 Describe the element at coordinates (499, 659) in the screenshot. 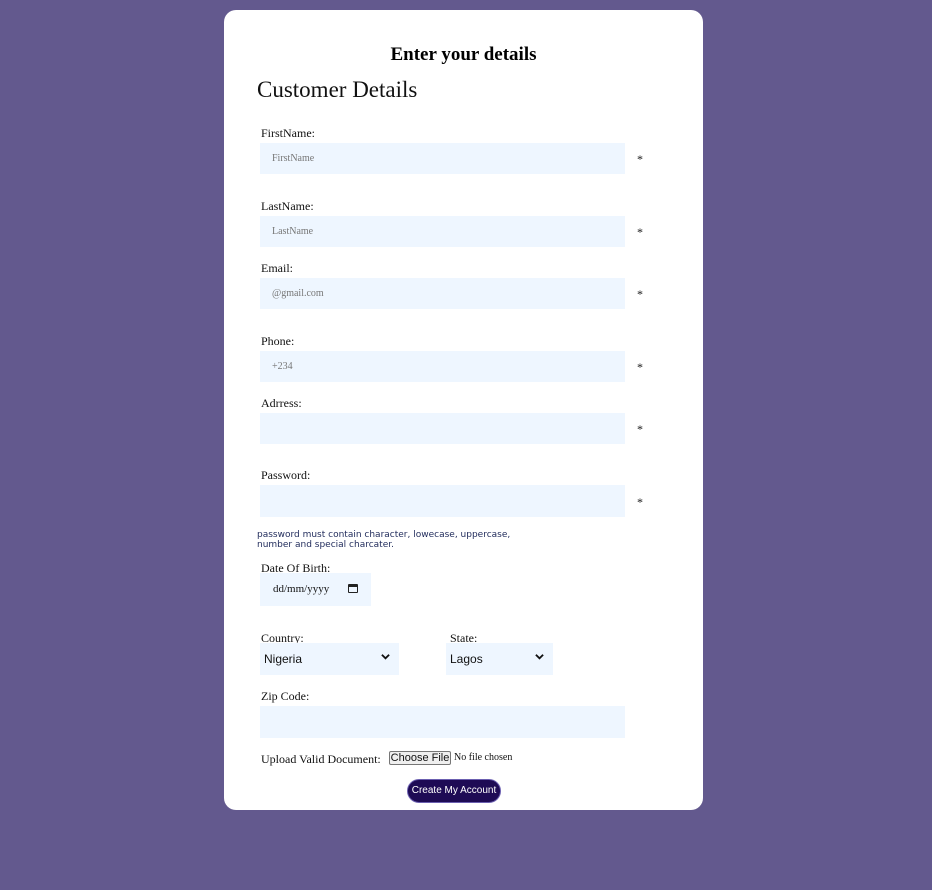

I see `state-select: Lagos` at that location.